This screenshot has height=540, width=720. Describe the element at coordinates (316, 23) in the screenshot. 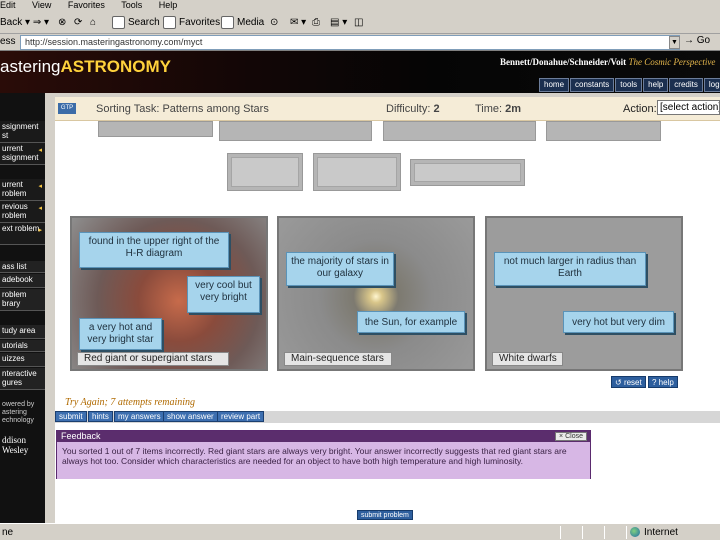

I see `print-icon: ⎙` at that location.